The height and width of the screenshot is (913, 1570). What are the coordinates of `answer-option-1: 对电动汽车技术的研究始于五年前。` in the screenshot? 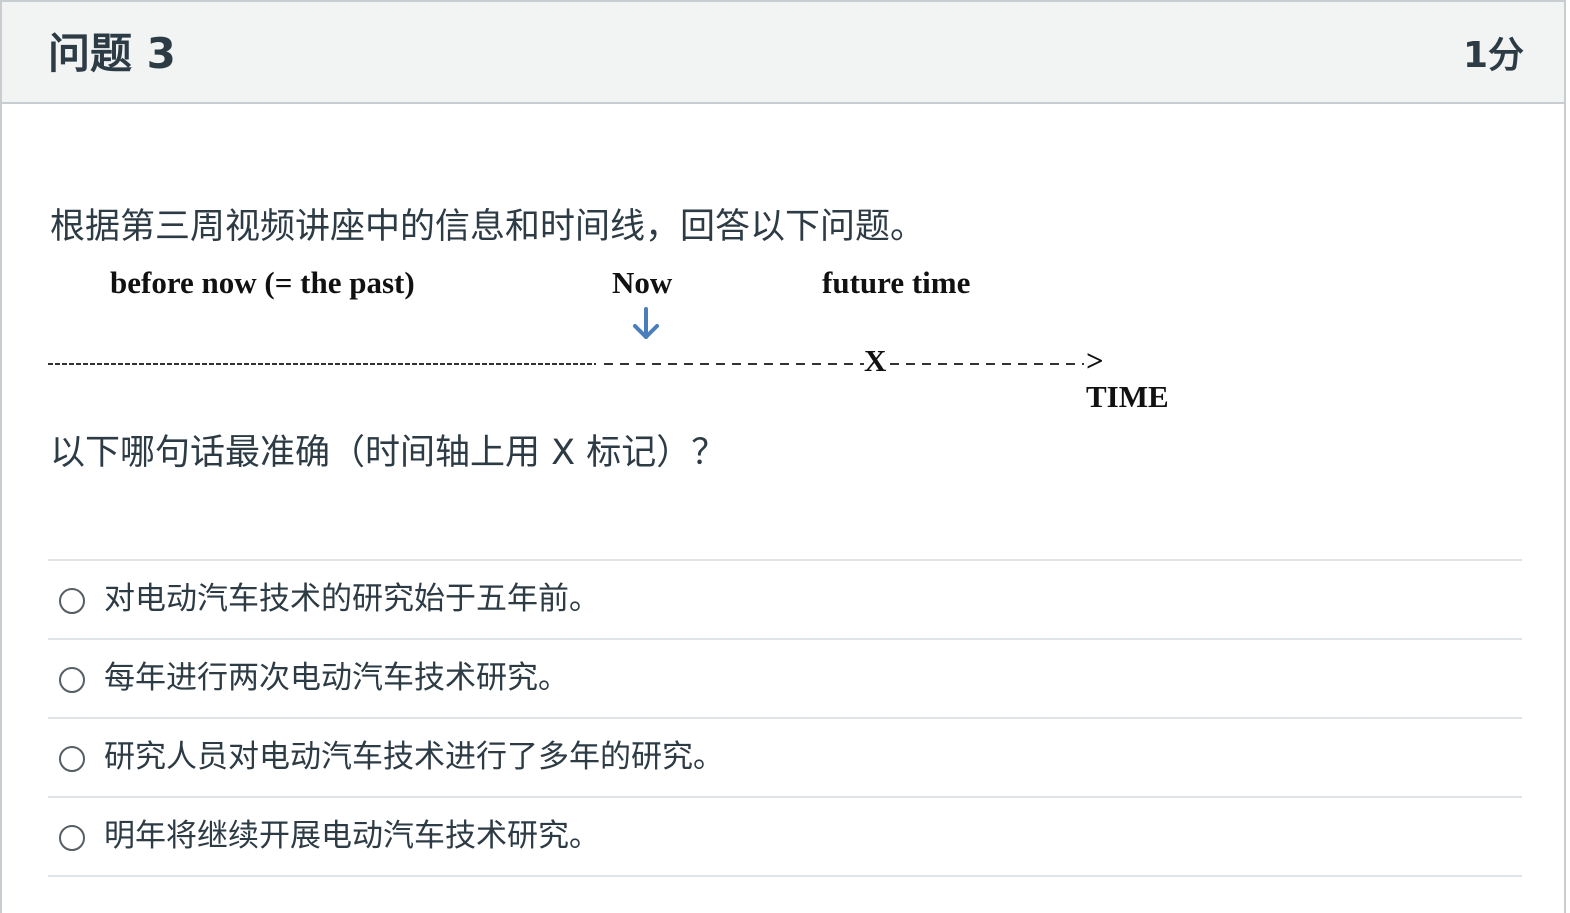 It's located at (785, 600).